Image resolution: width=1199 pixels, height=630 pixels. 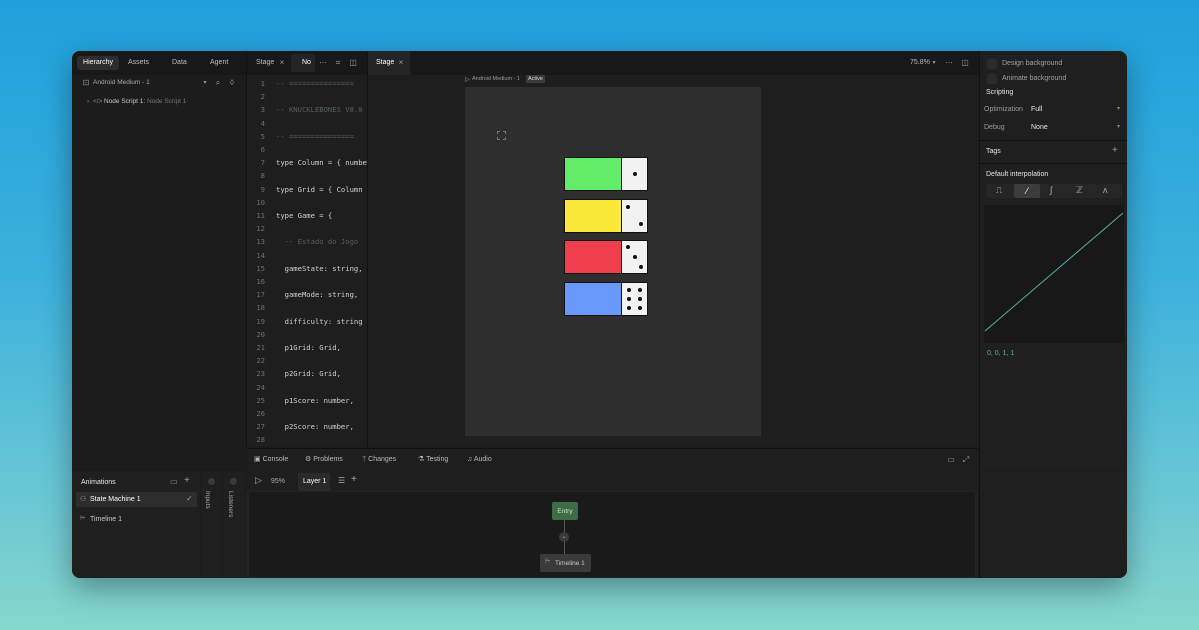 I want to click on grid-icon: ⌗, so click(x=338, y=63).